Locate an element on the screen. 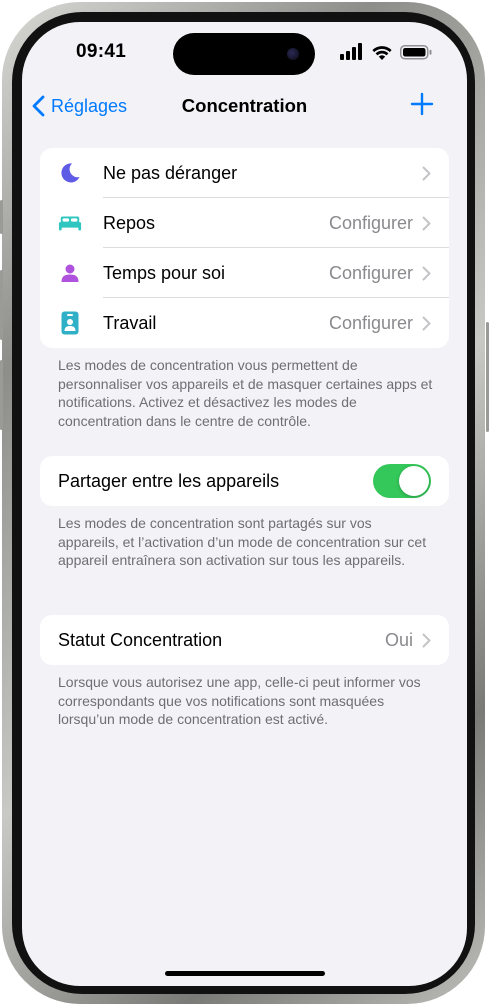 This screenshot has width=489, height=1008. focus-status-label: Statut Concentration is located at coordinates (140, 639).